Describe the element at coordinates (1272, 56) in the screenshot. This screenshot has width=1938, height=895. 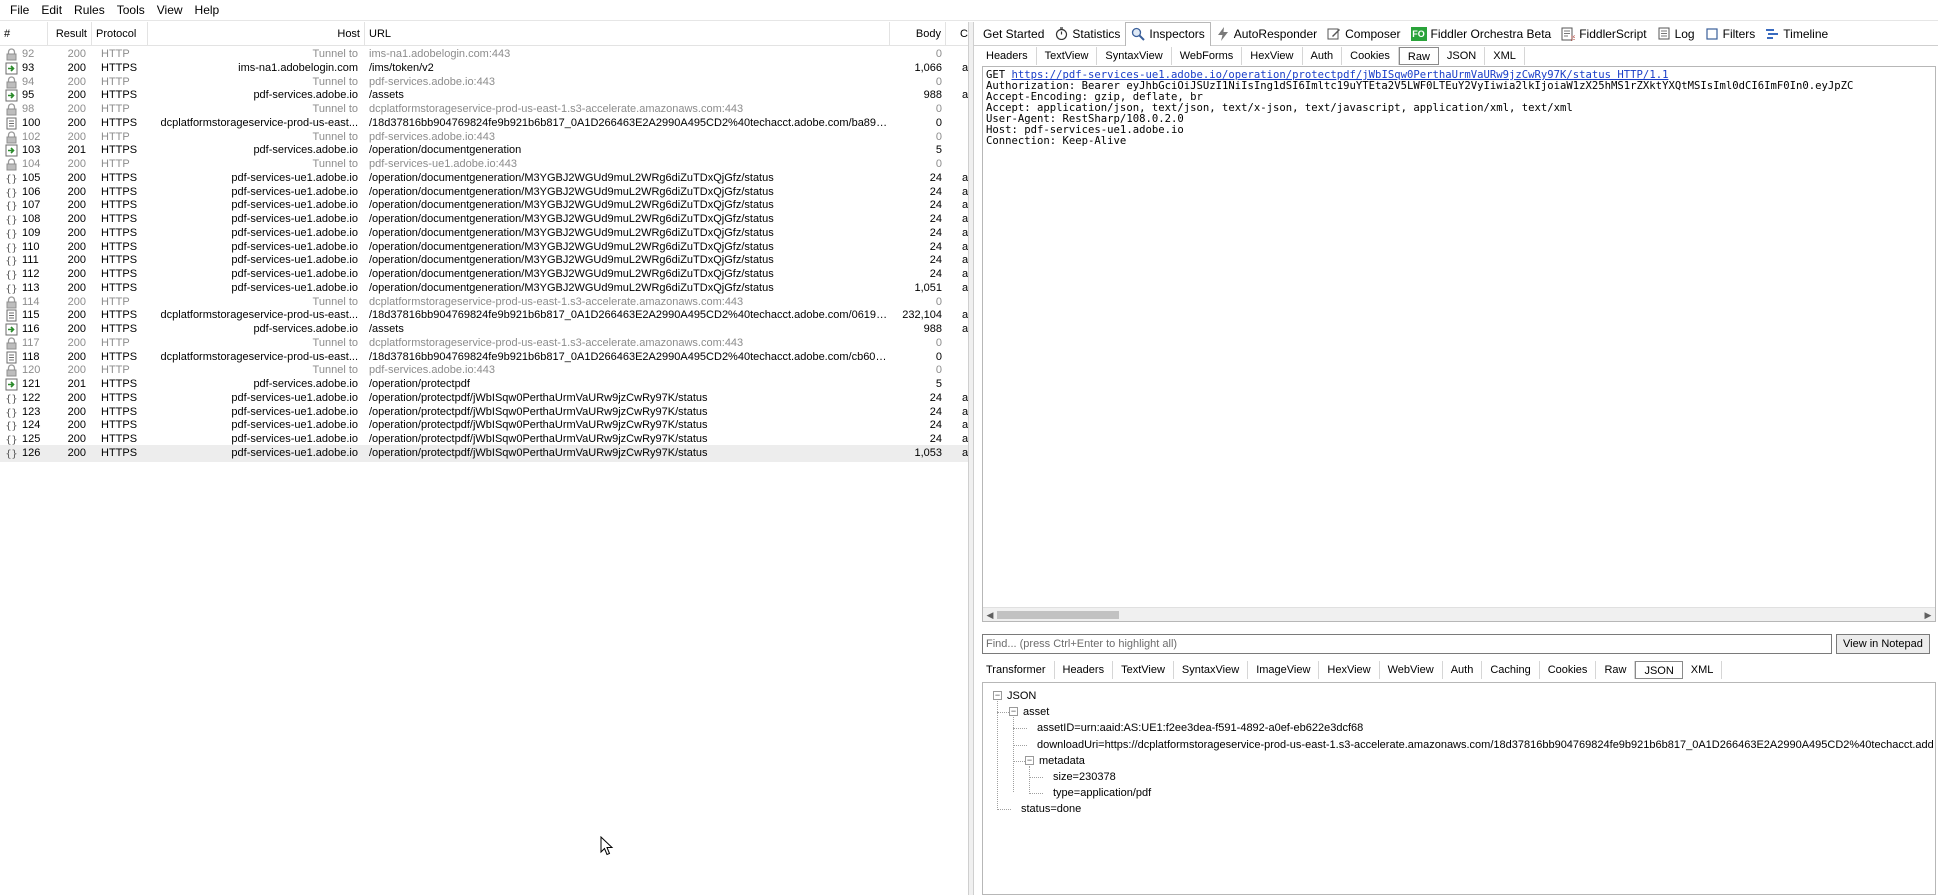
I see `request-tab-hexview: HexView` at that location.